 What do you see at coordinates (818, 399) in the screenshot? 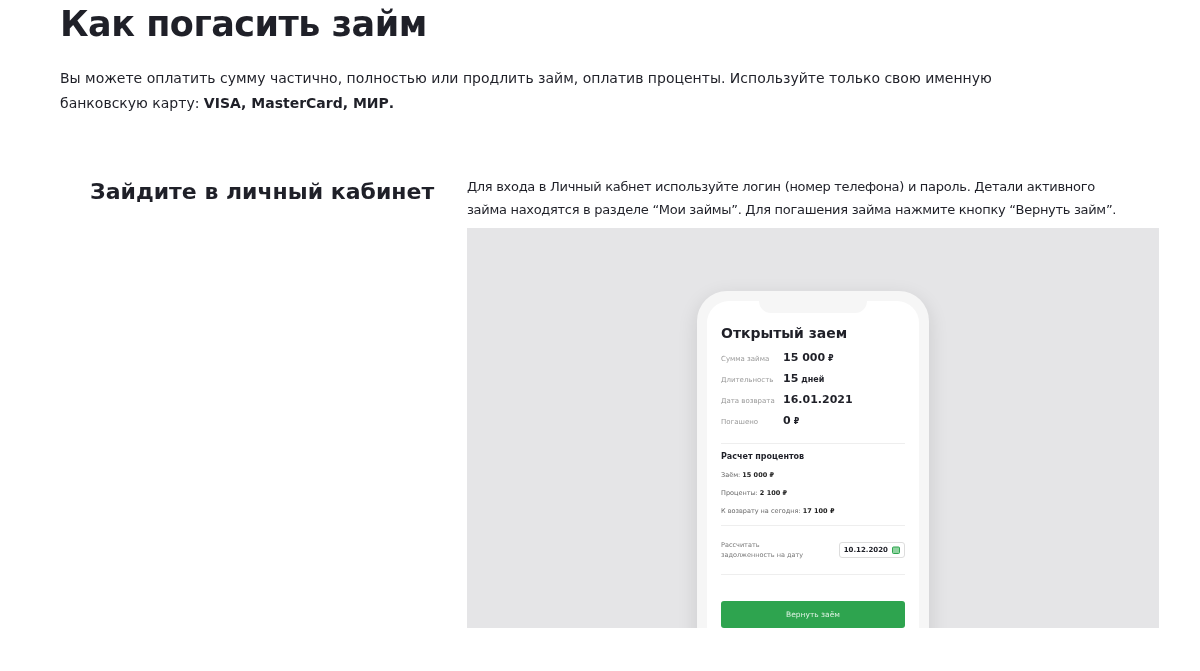
I see `detail-value: 16.01.2021` at bounding box center [818, 399].